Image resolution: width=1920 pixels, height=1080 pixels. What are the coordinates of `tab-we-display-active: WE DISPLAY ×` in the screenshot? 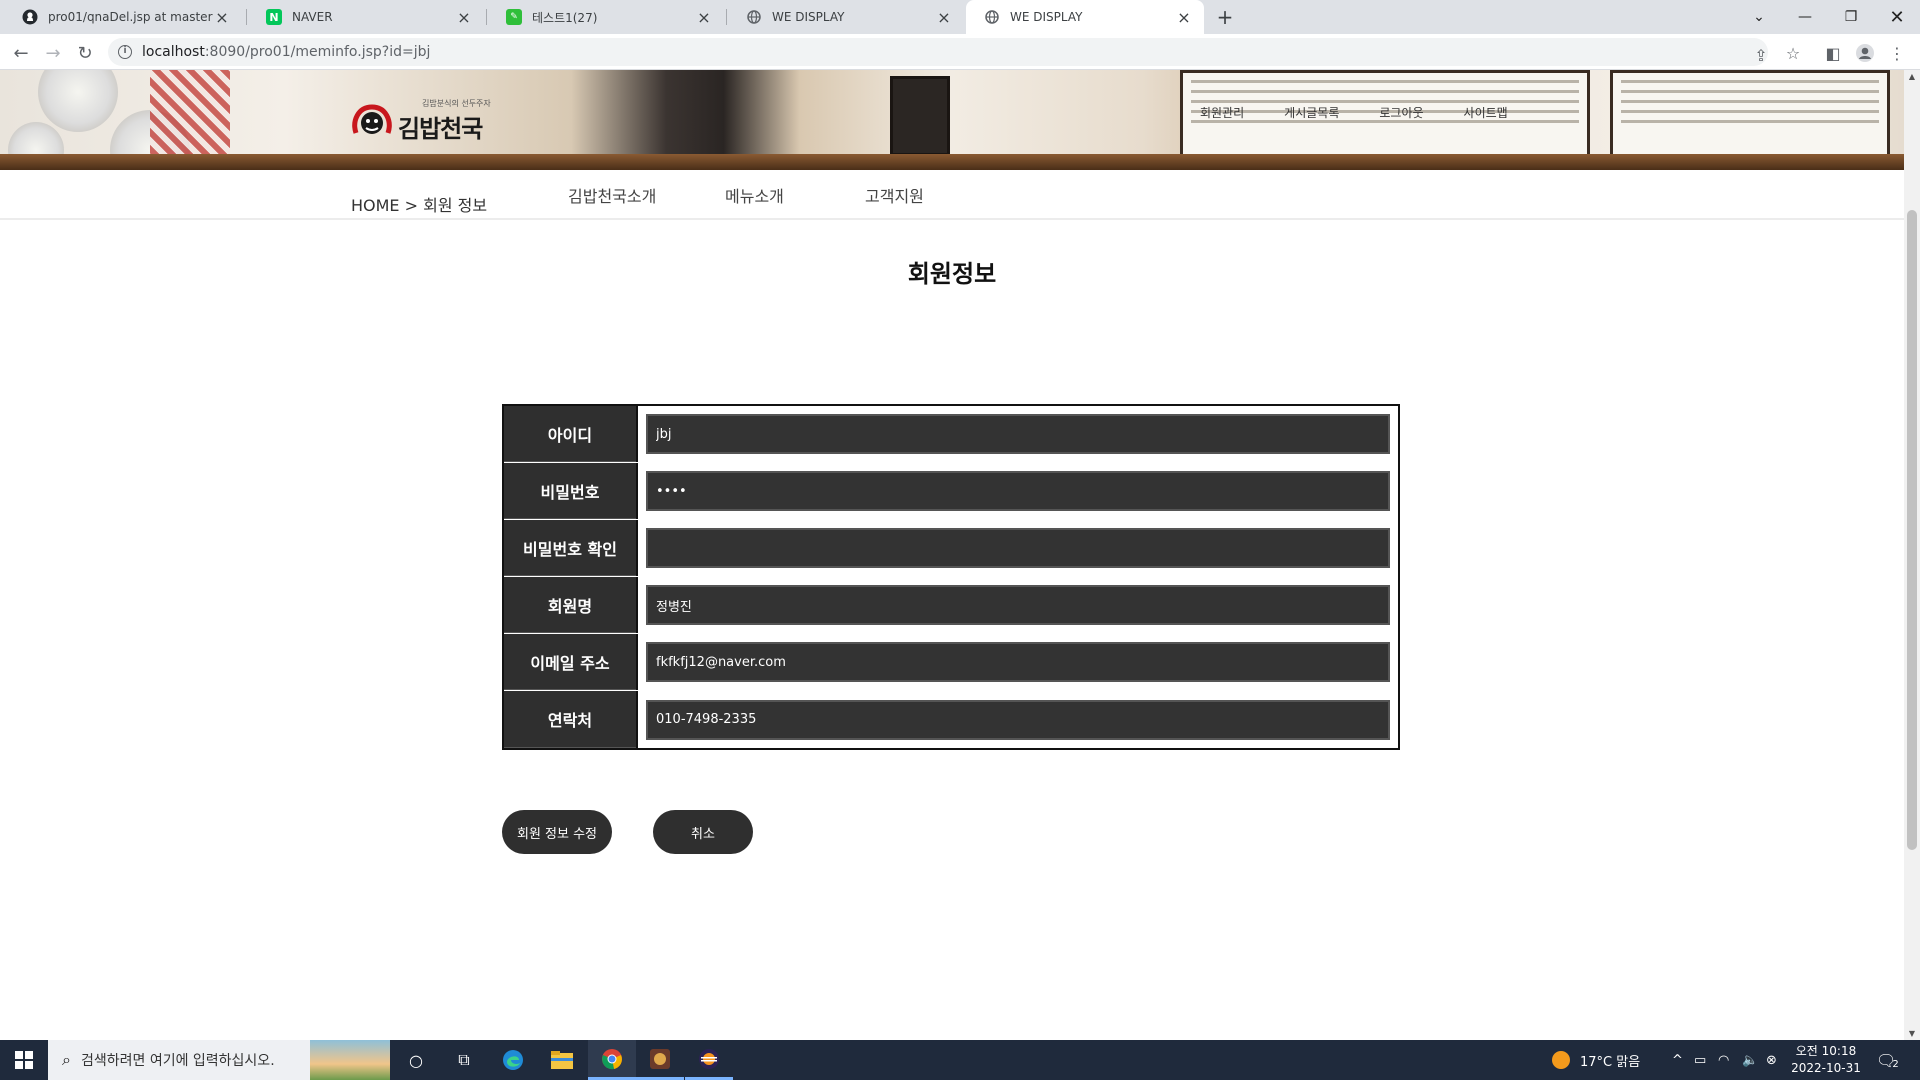 It's located at (1085, 17).